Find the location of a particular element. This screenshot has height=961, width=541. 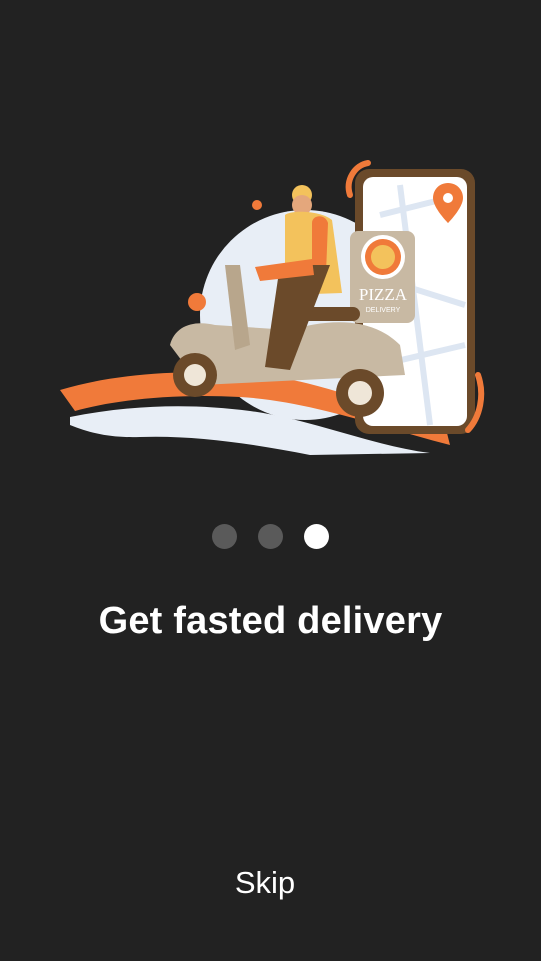

pizza-box-label: PIZZA is located at coordinates (383, 294).